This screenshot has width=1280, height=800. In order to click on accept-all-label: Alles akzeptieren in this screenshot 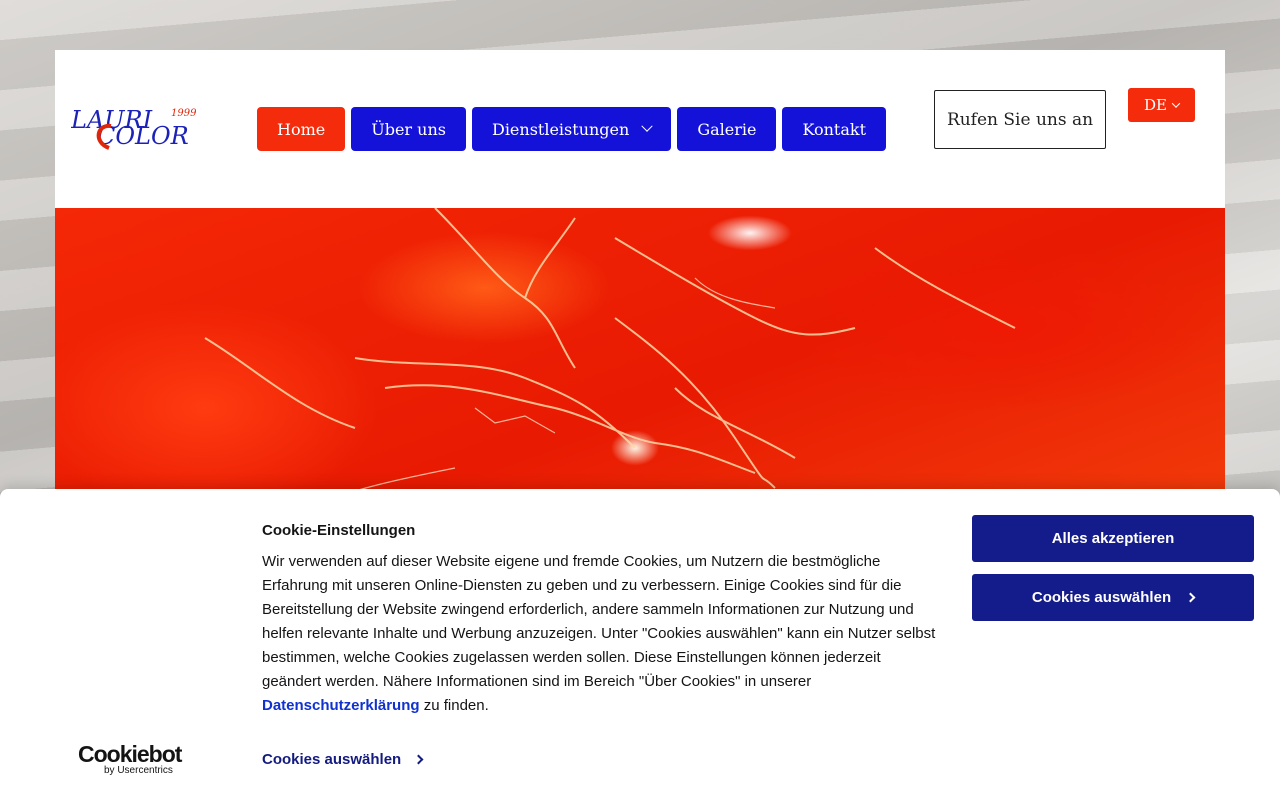, I will do `click(1113, 538)`.